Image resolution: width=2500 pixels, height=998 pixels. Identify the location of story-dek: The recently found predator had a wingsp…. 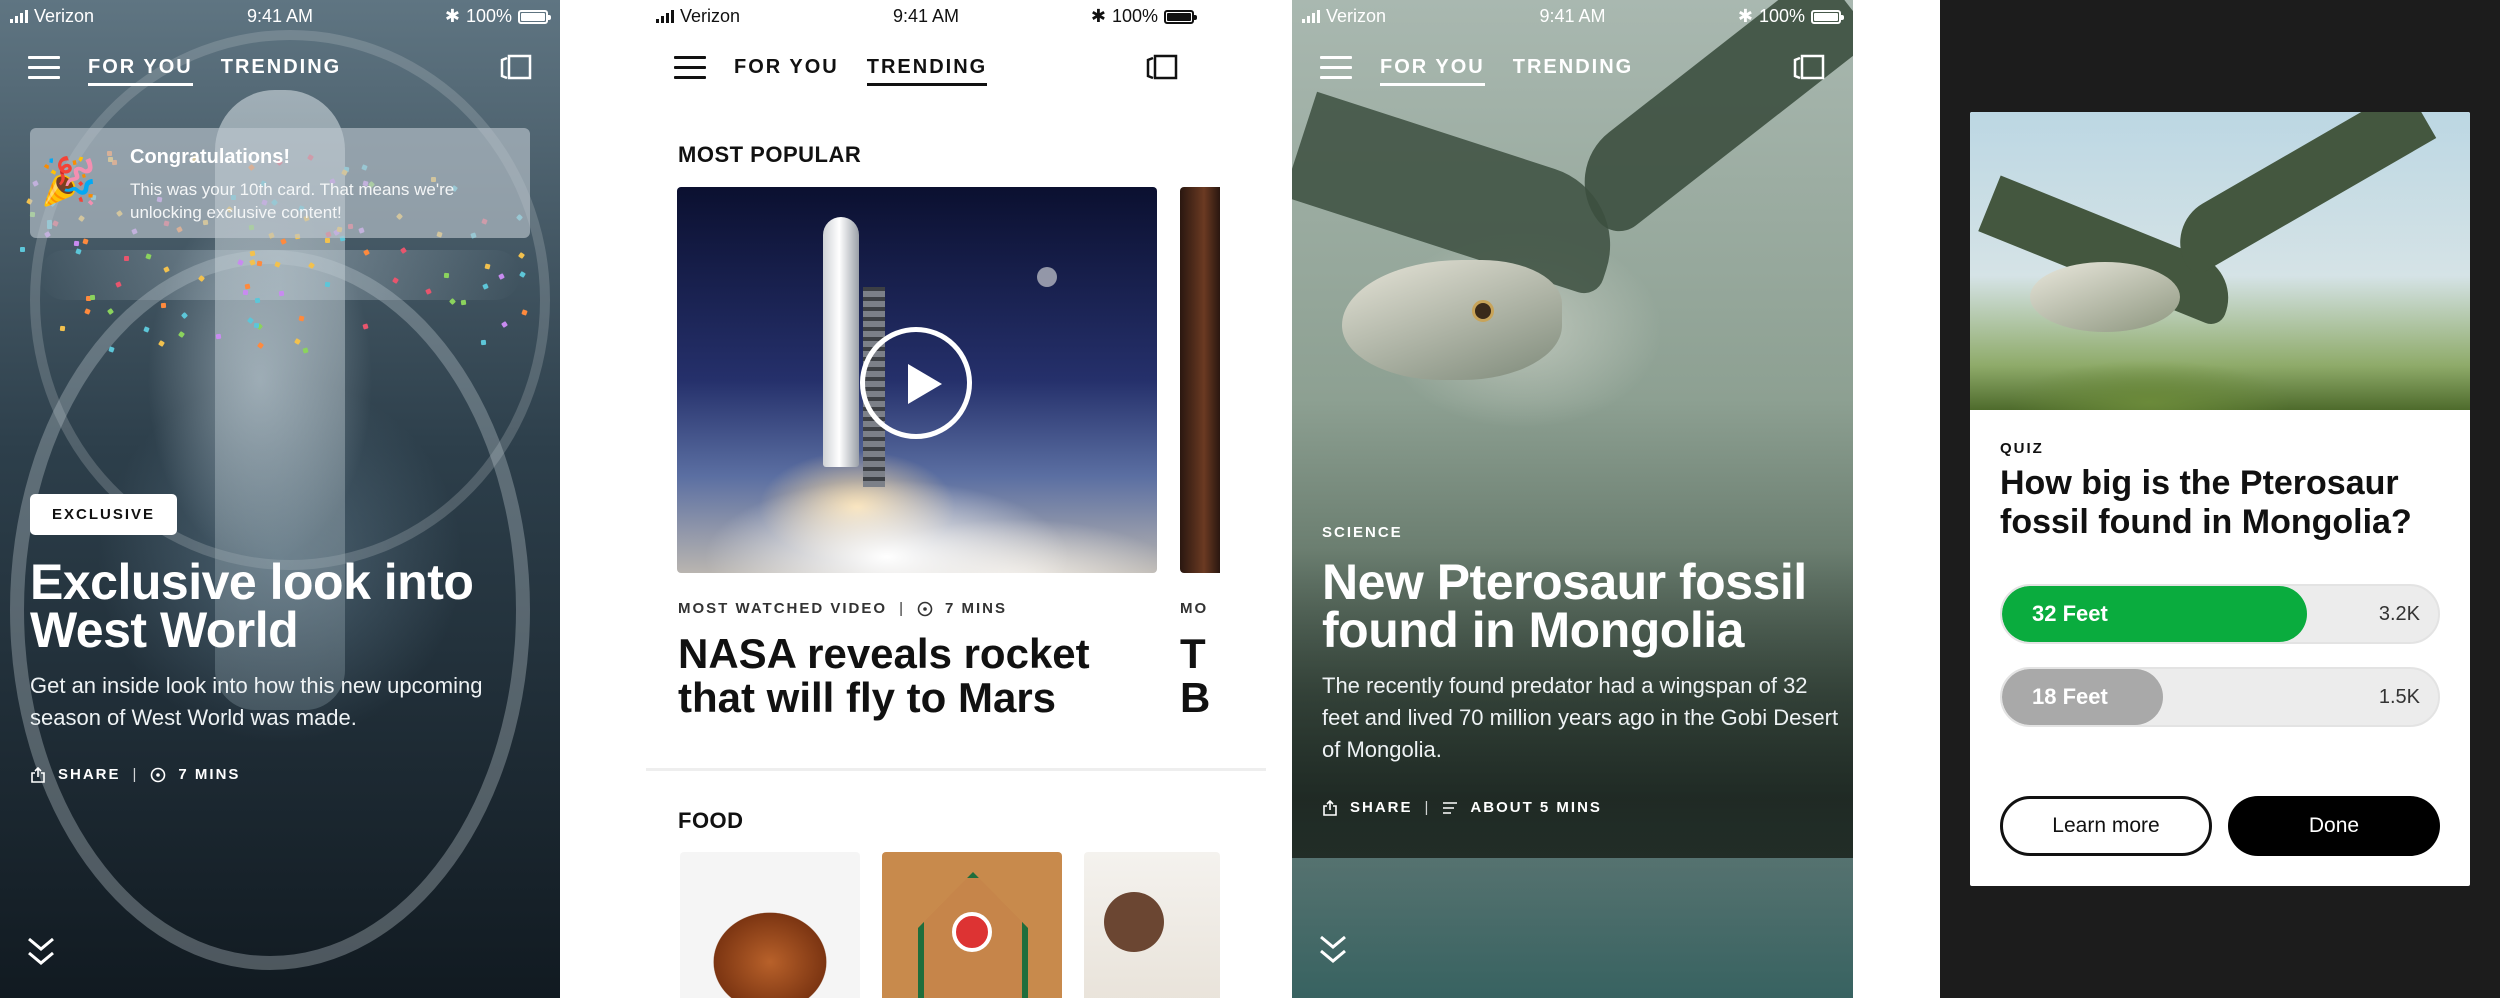
(1580, 717).